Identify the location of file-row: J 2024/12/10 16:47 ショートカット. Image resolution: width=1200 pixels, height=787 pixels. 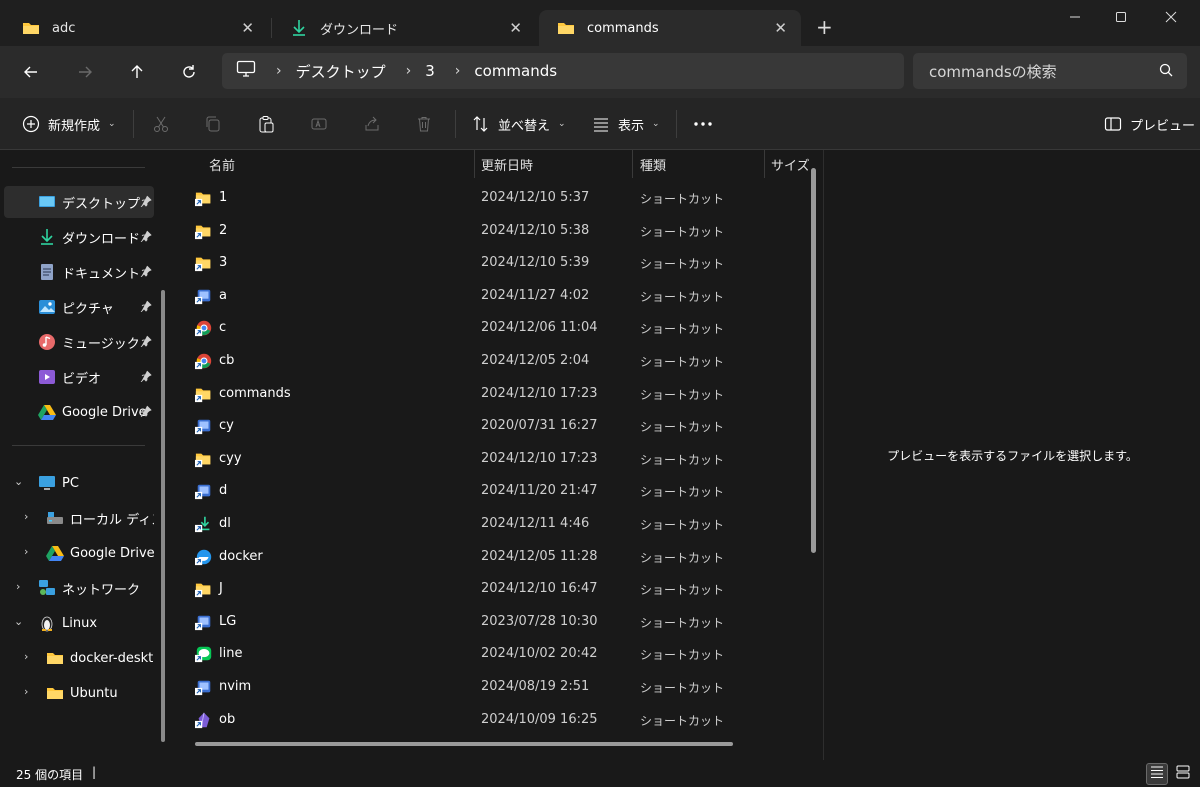
(485, 589).